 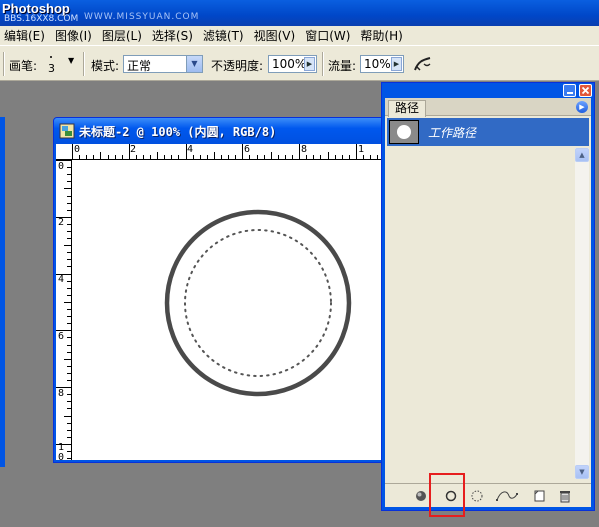 I want to click on circle-thumbnail-icon, so click(x=404, y=132).